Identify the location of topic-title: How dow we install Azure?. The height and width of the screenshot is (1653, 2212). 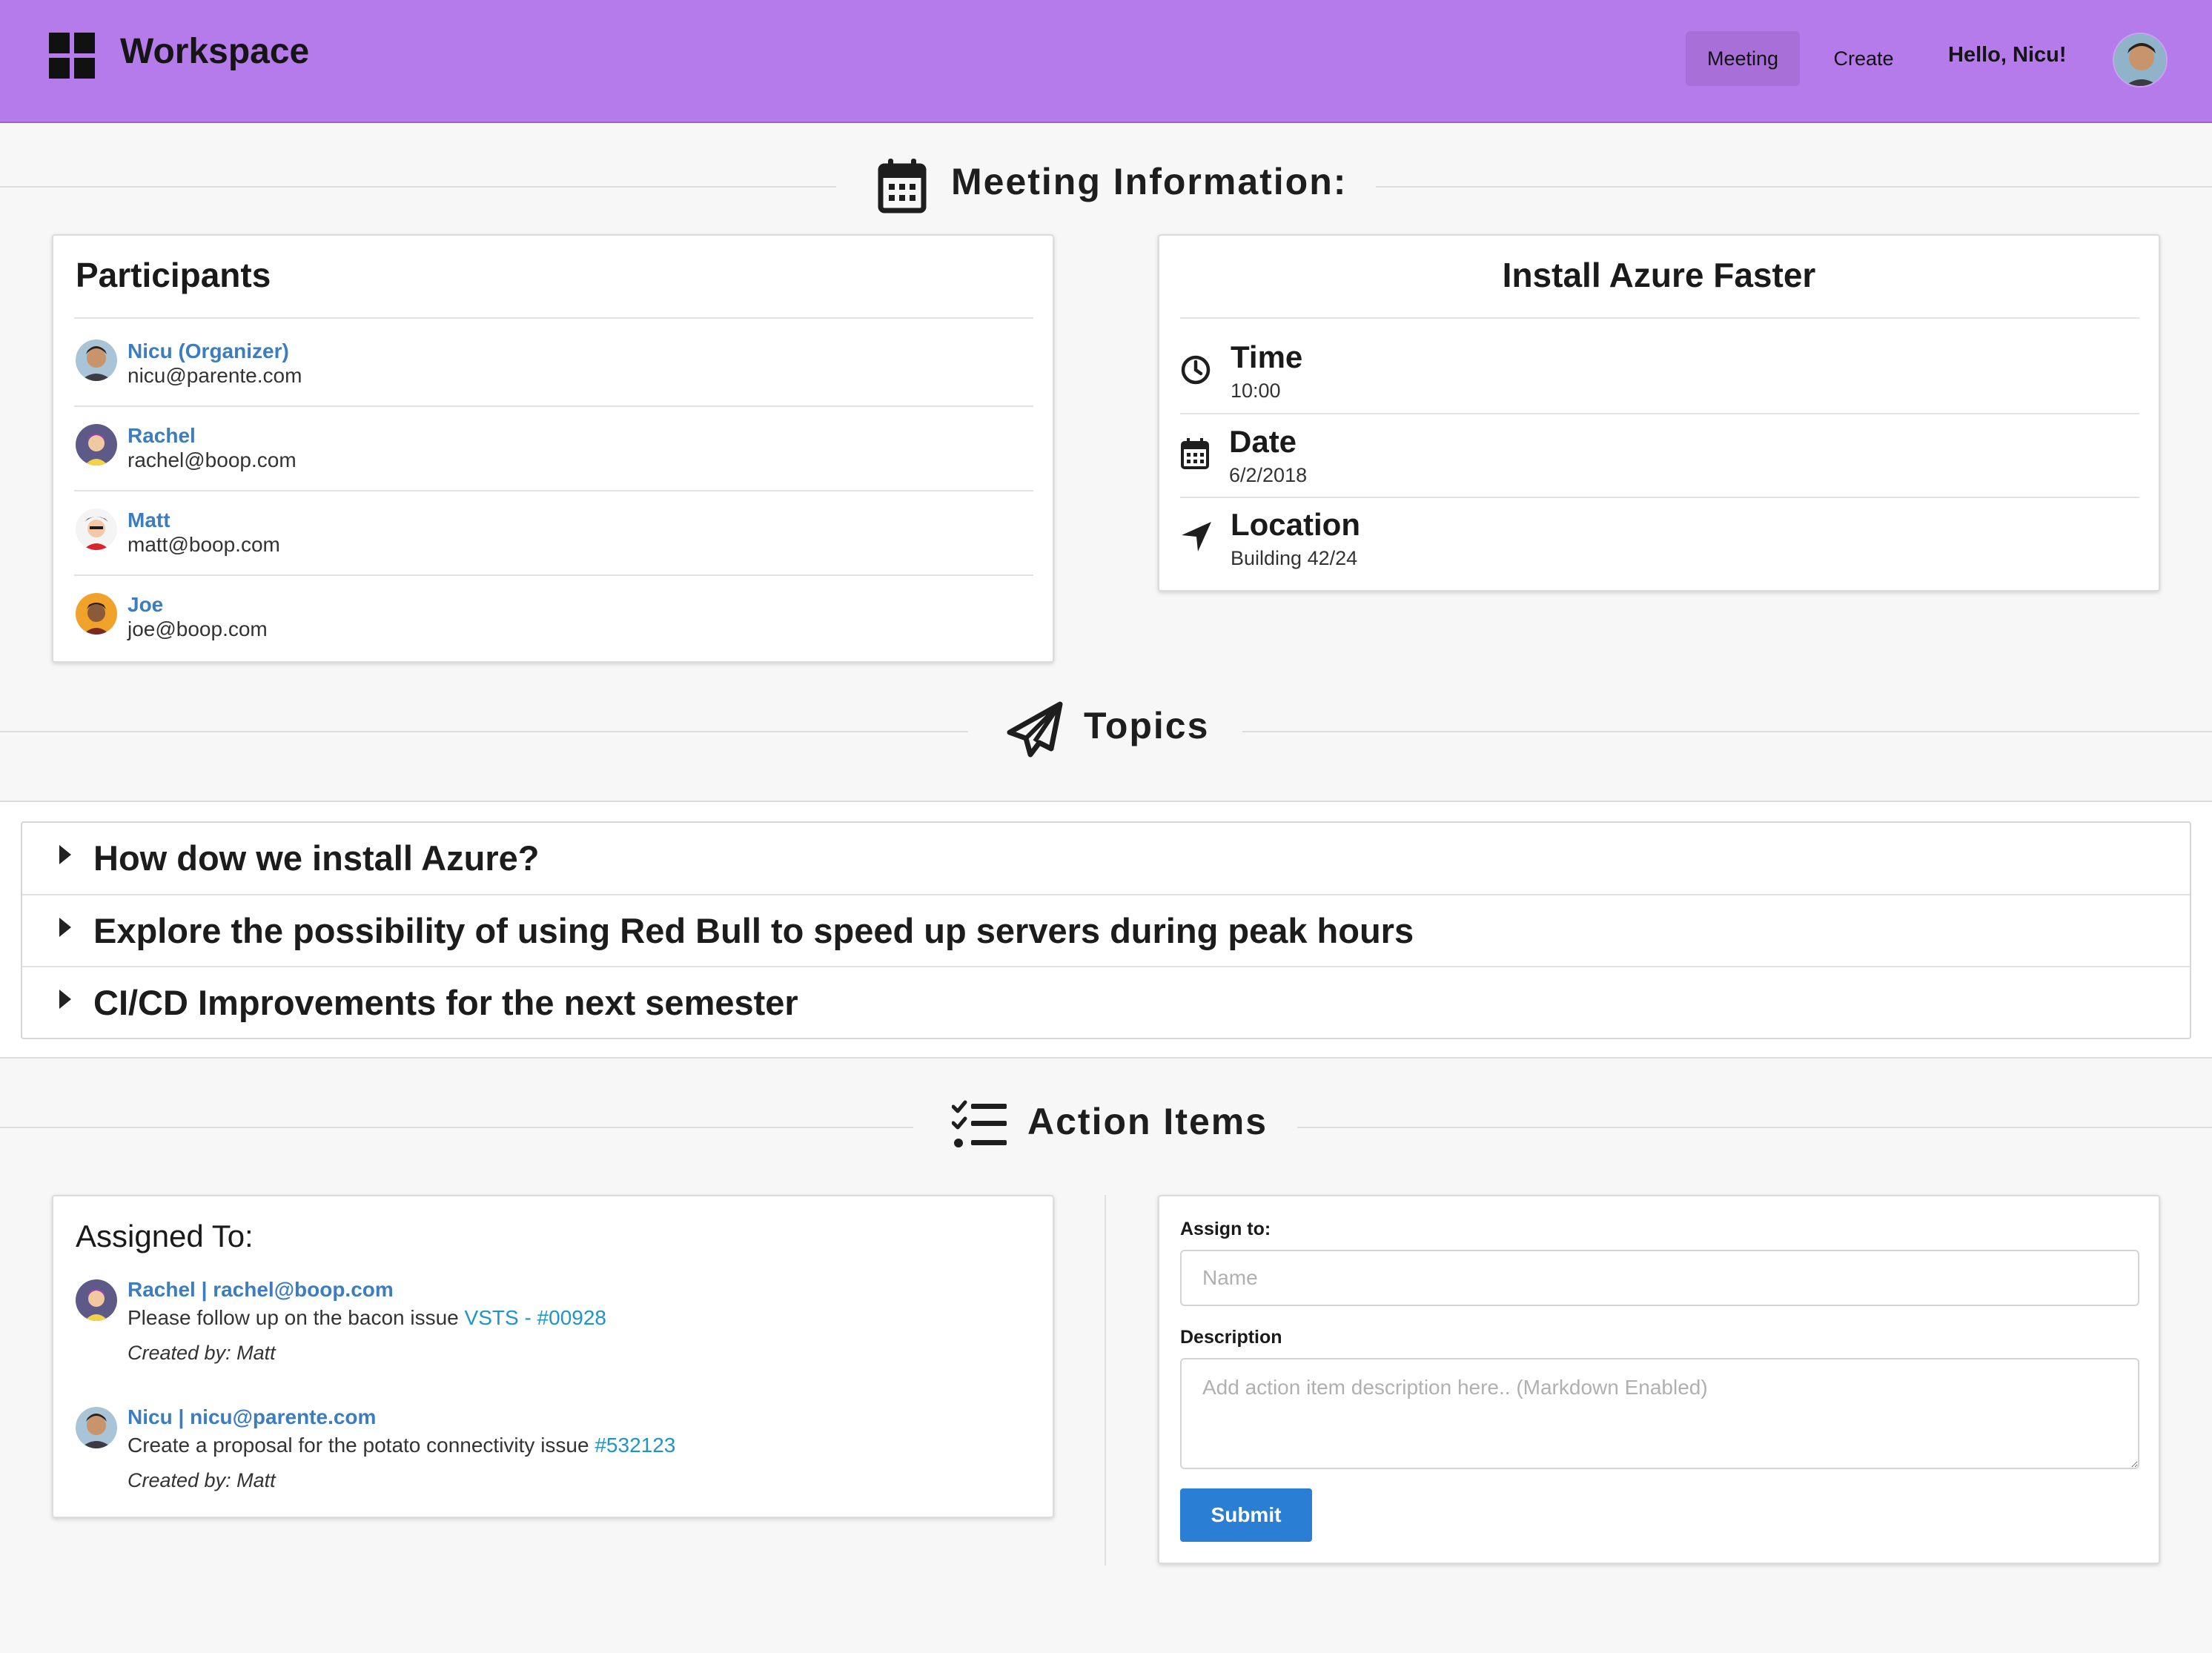
(316, 858).